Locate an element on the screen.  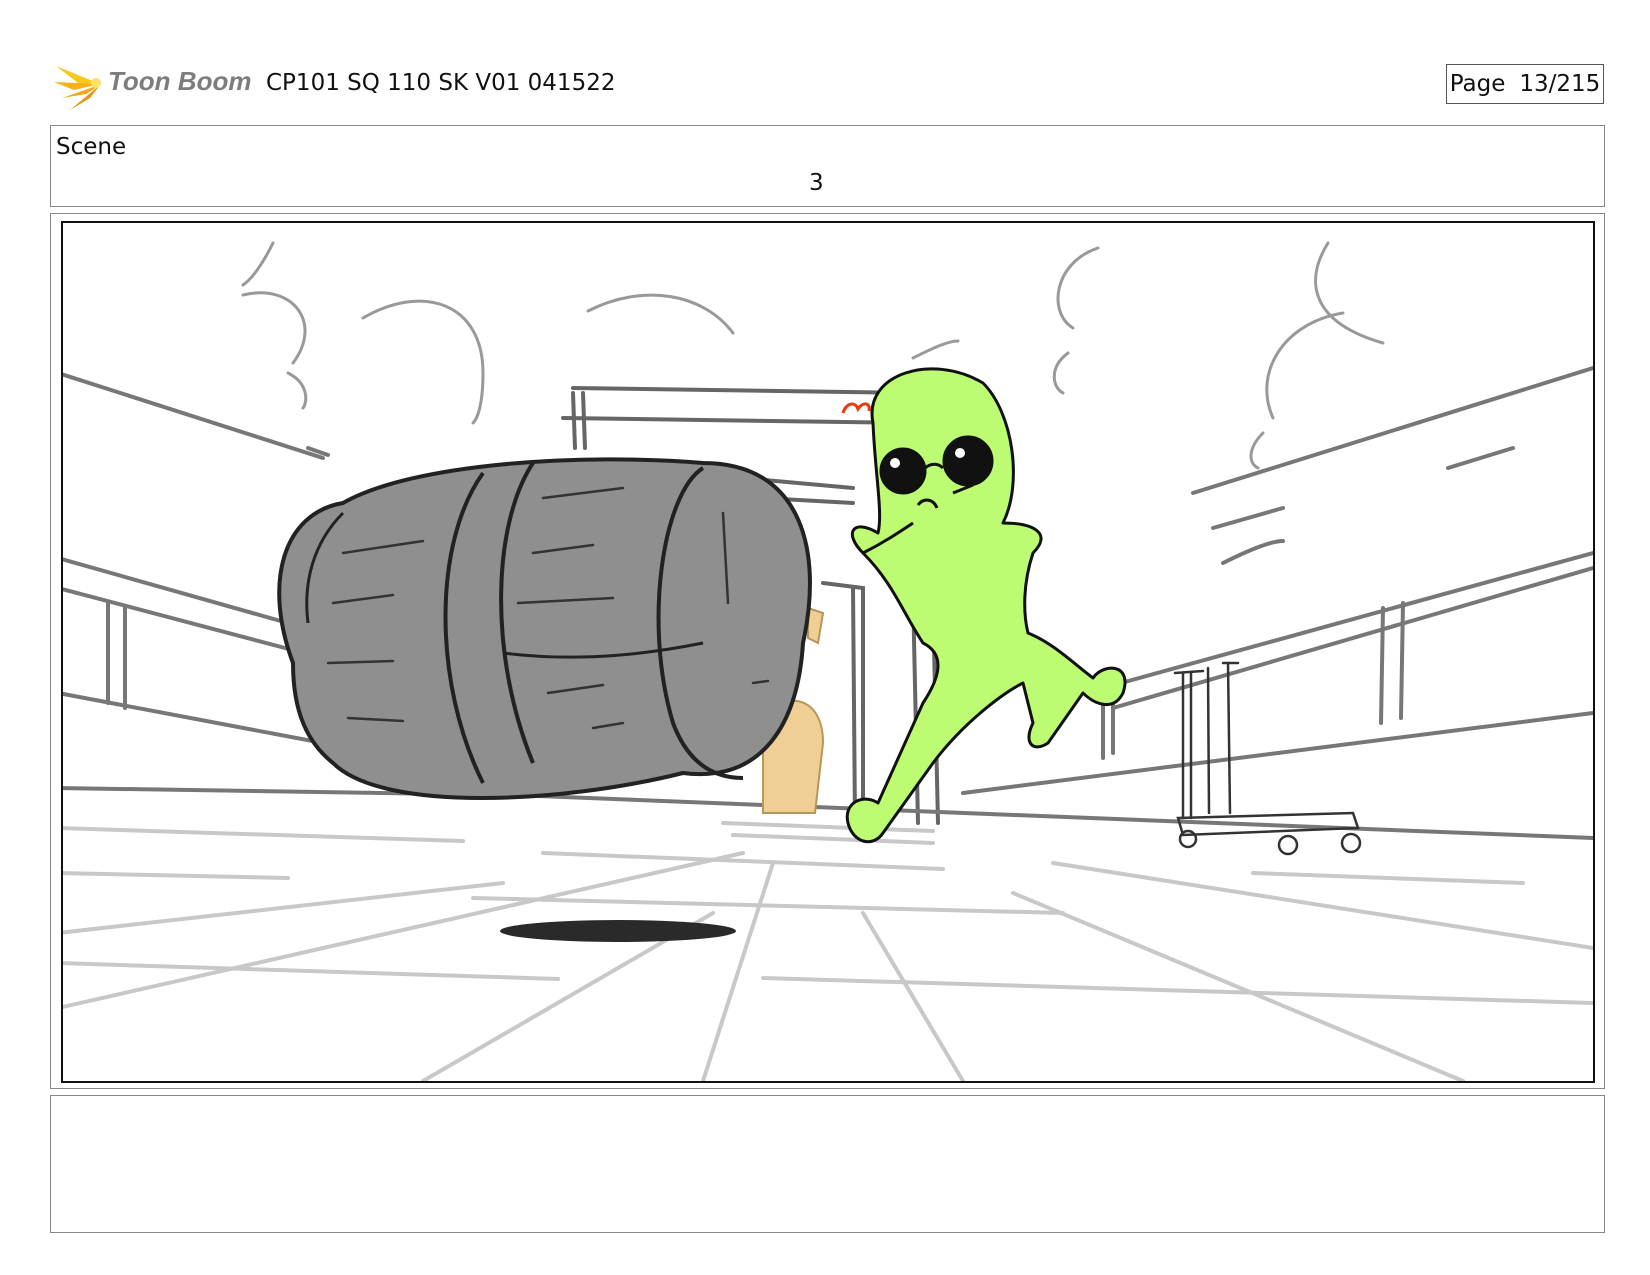
notes-area is located at coordinates (827, 1164).